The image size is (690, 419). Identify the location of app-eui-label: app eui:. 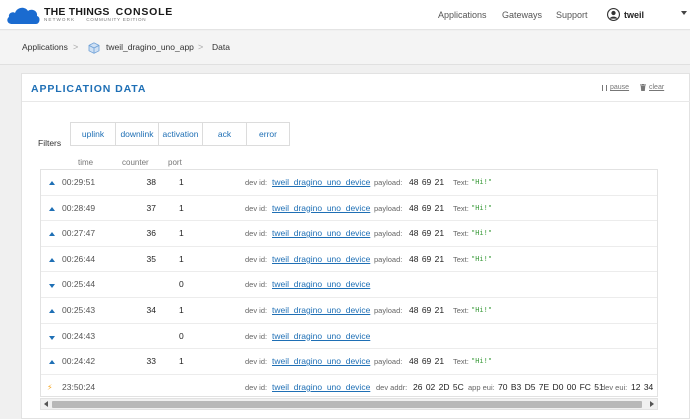
(481, 387).